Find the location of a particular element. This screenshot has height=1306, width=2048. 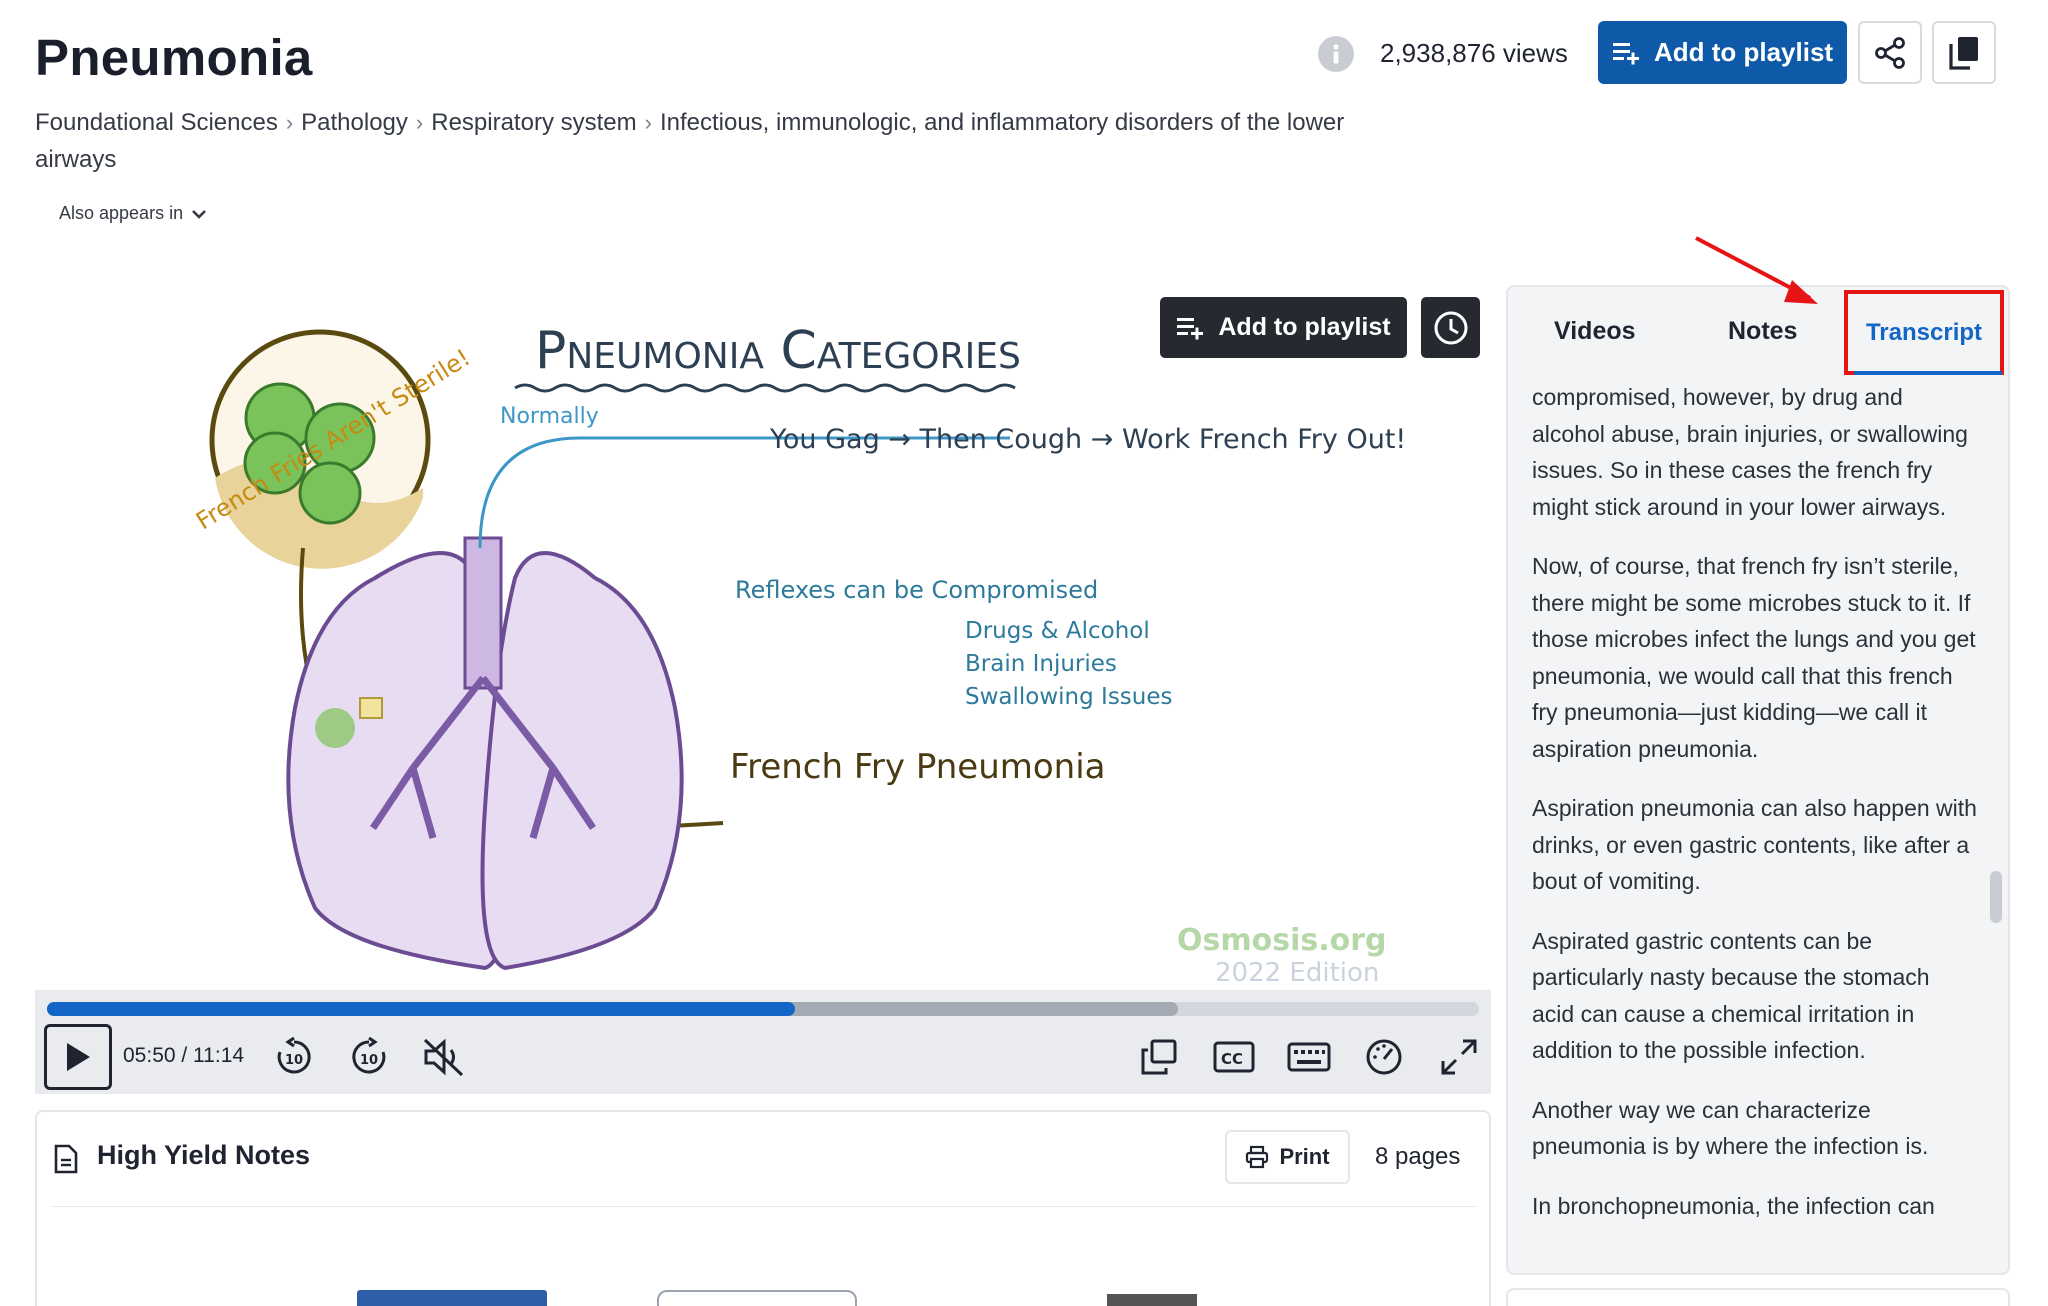

progress-played is located at coordinates (421, 1009).